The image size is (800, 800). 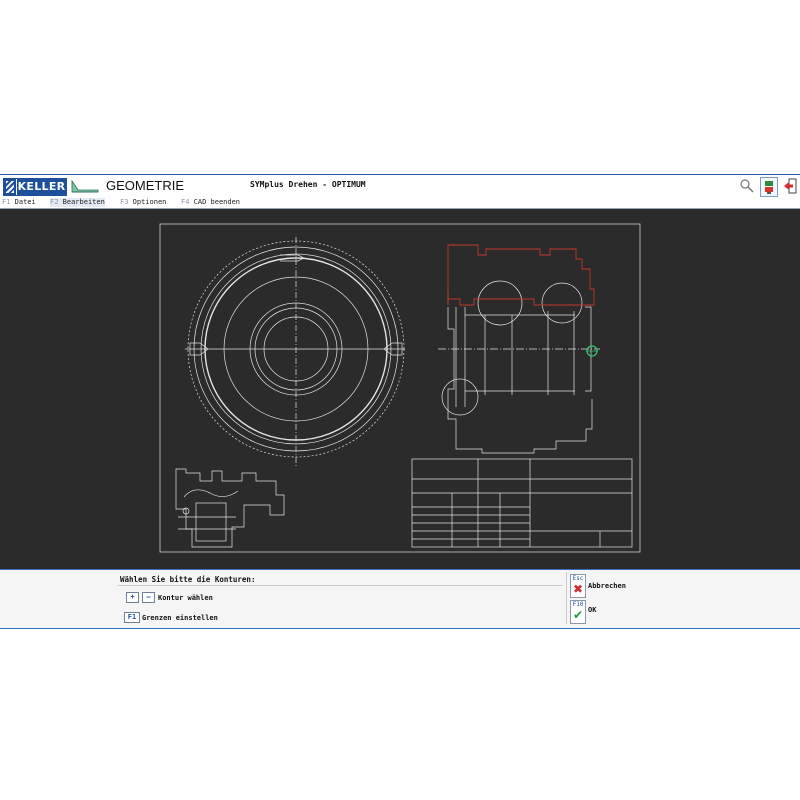 I want to click on panel-divider, so click(x=566, y=598).